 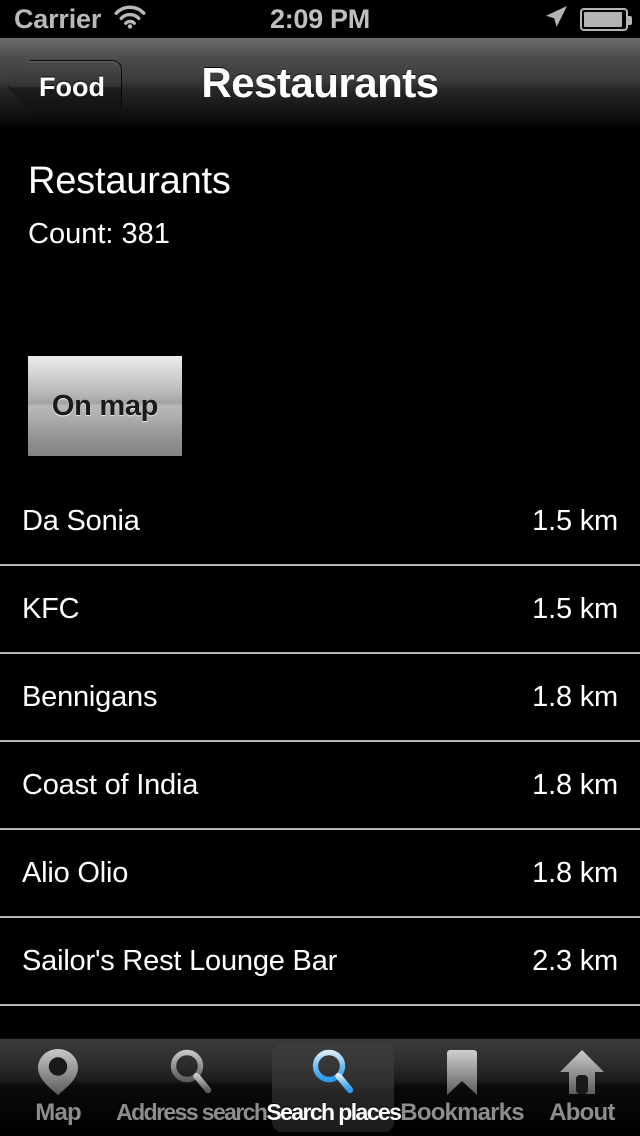 What do you see at coordinates (129, 181) in the screenshot?
I see `section-heading: Restaurants` at bounding box center [129, 181].